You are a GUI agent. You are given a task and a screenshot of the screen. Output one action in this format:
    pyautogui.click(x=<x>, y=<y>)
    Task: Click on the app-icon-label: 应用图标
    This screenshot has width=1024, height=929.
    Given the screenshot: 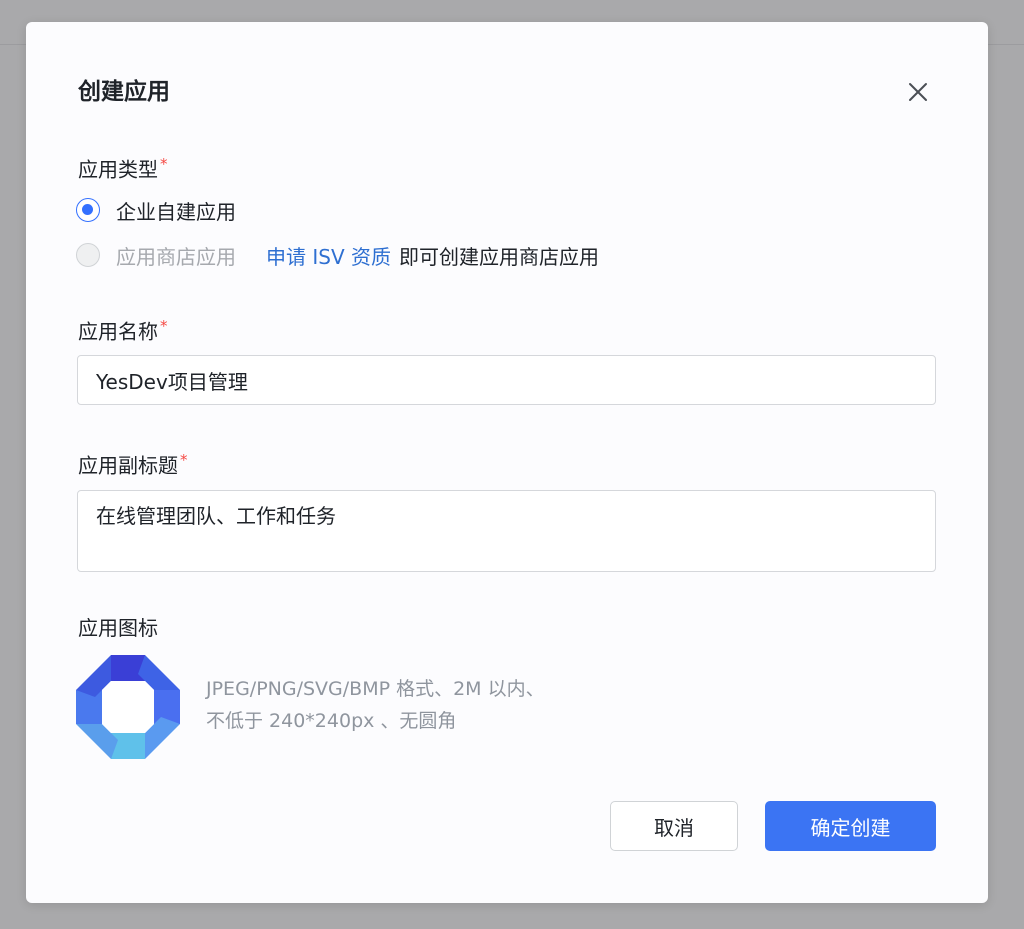 What is the action you would take?
    pyautogui.click(x=118, y=628)
    